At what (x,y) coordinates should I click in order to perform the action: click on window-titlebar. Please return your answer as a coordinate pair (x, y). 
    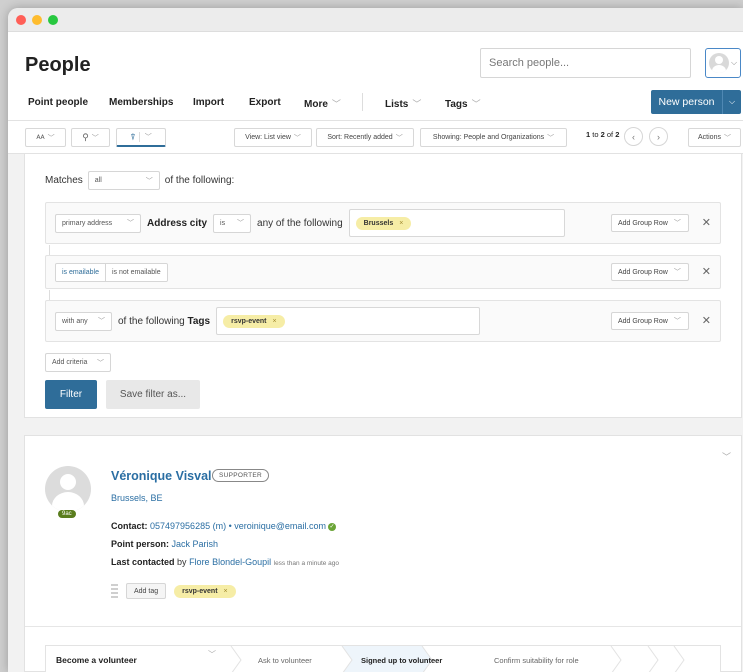
    Looking at the image, I should click on (375, 20).